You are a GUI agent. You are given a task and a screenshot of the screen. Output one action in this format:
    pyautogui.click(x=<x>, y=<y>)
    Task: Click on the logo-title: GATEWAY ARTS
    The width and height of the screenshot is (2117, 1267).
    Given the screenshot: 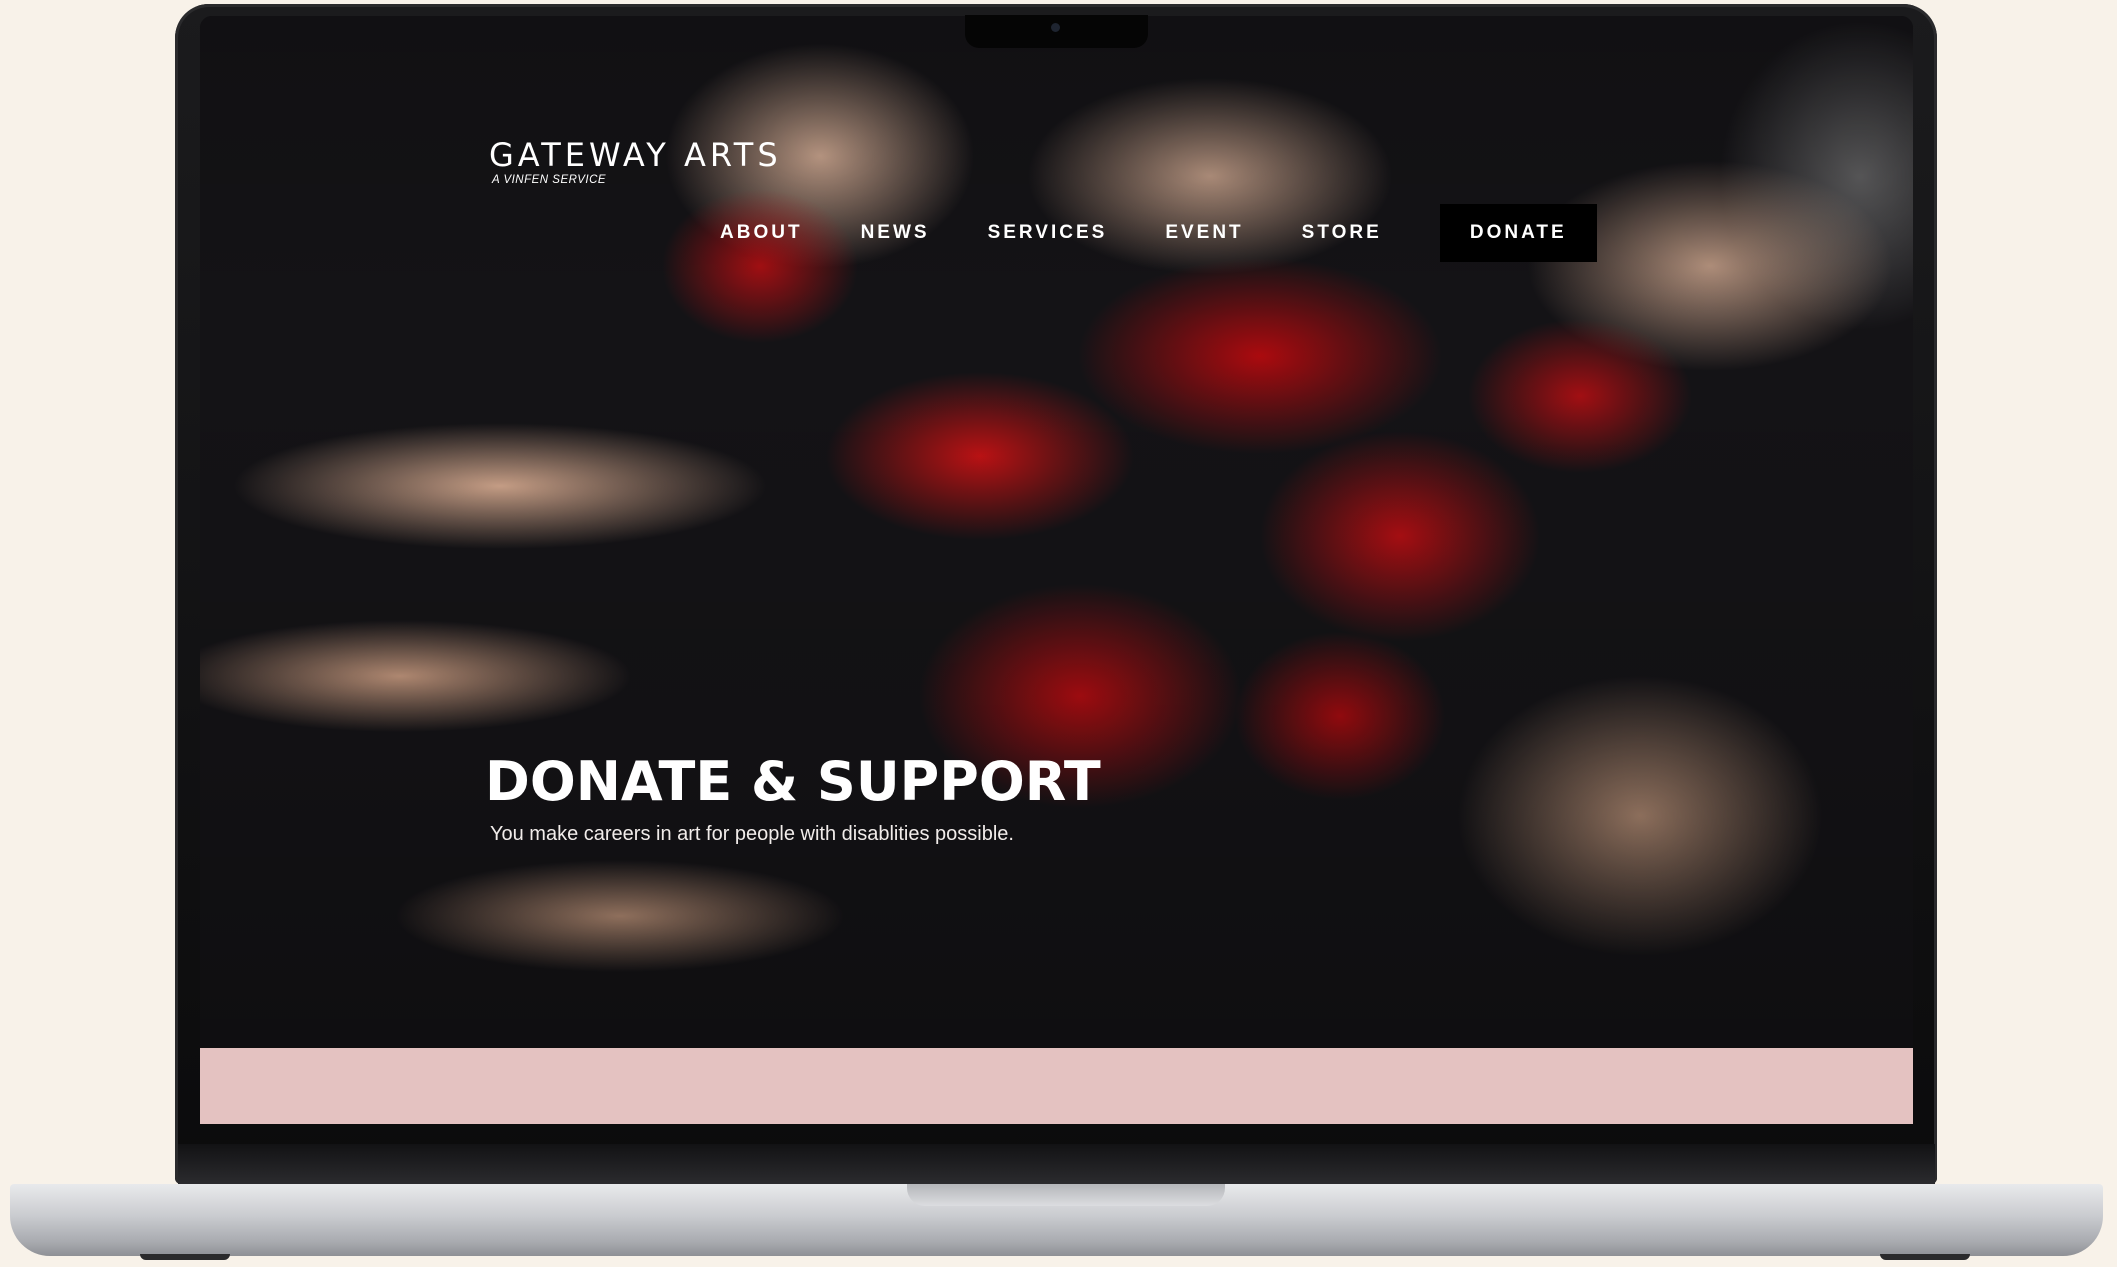 What is the action you would take?
    pyautogui.click(x=635, y=155)
    